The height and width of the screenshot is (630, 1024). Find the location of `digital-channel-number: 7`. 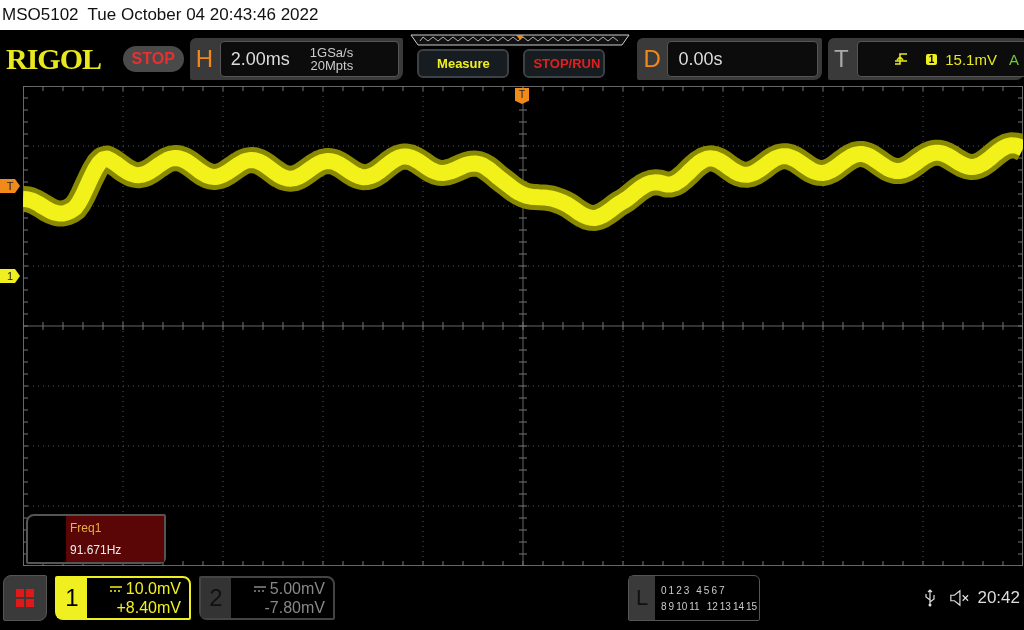

digital-channel-number: 7 is located at coordinates (721, 590).